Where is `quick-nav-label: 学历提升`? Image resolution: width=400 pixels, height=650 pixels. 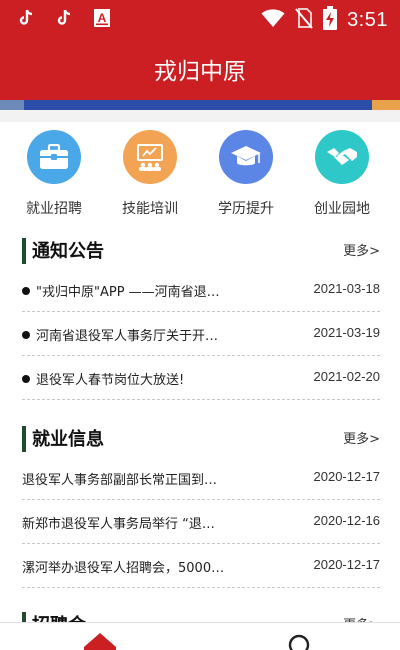 quick-nav-label: 学历提升 is located at coordinates (246, 209).